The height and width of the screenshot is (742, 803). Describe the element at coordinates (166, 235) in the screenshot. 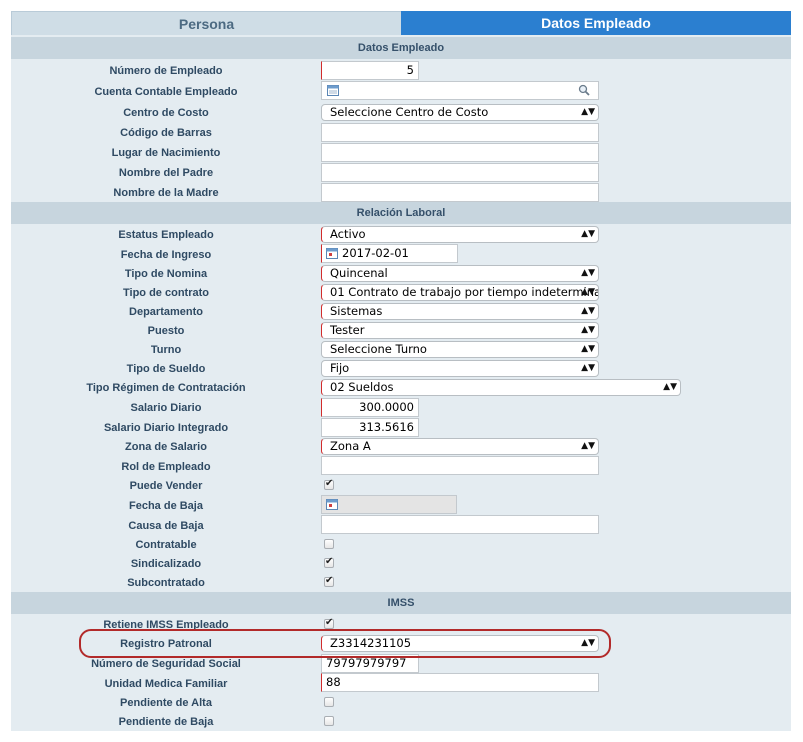

I see `estatus-label: Estatus Empleado` at that location.